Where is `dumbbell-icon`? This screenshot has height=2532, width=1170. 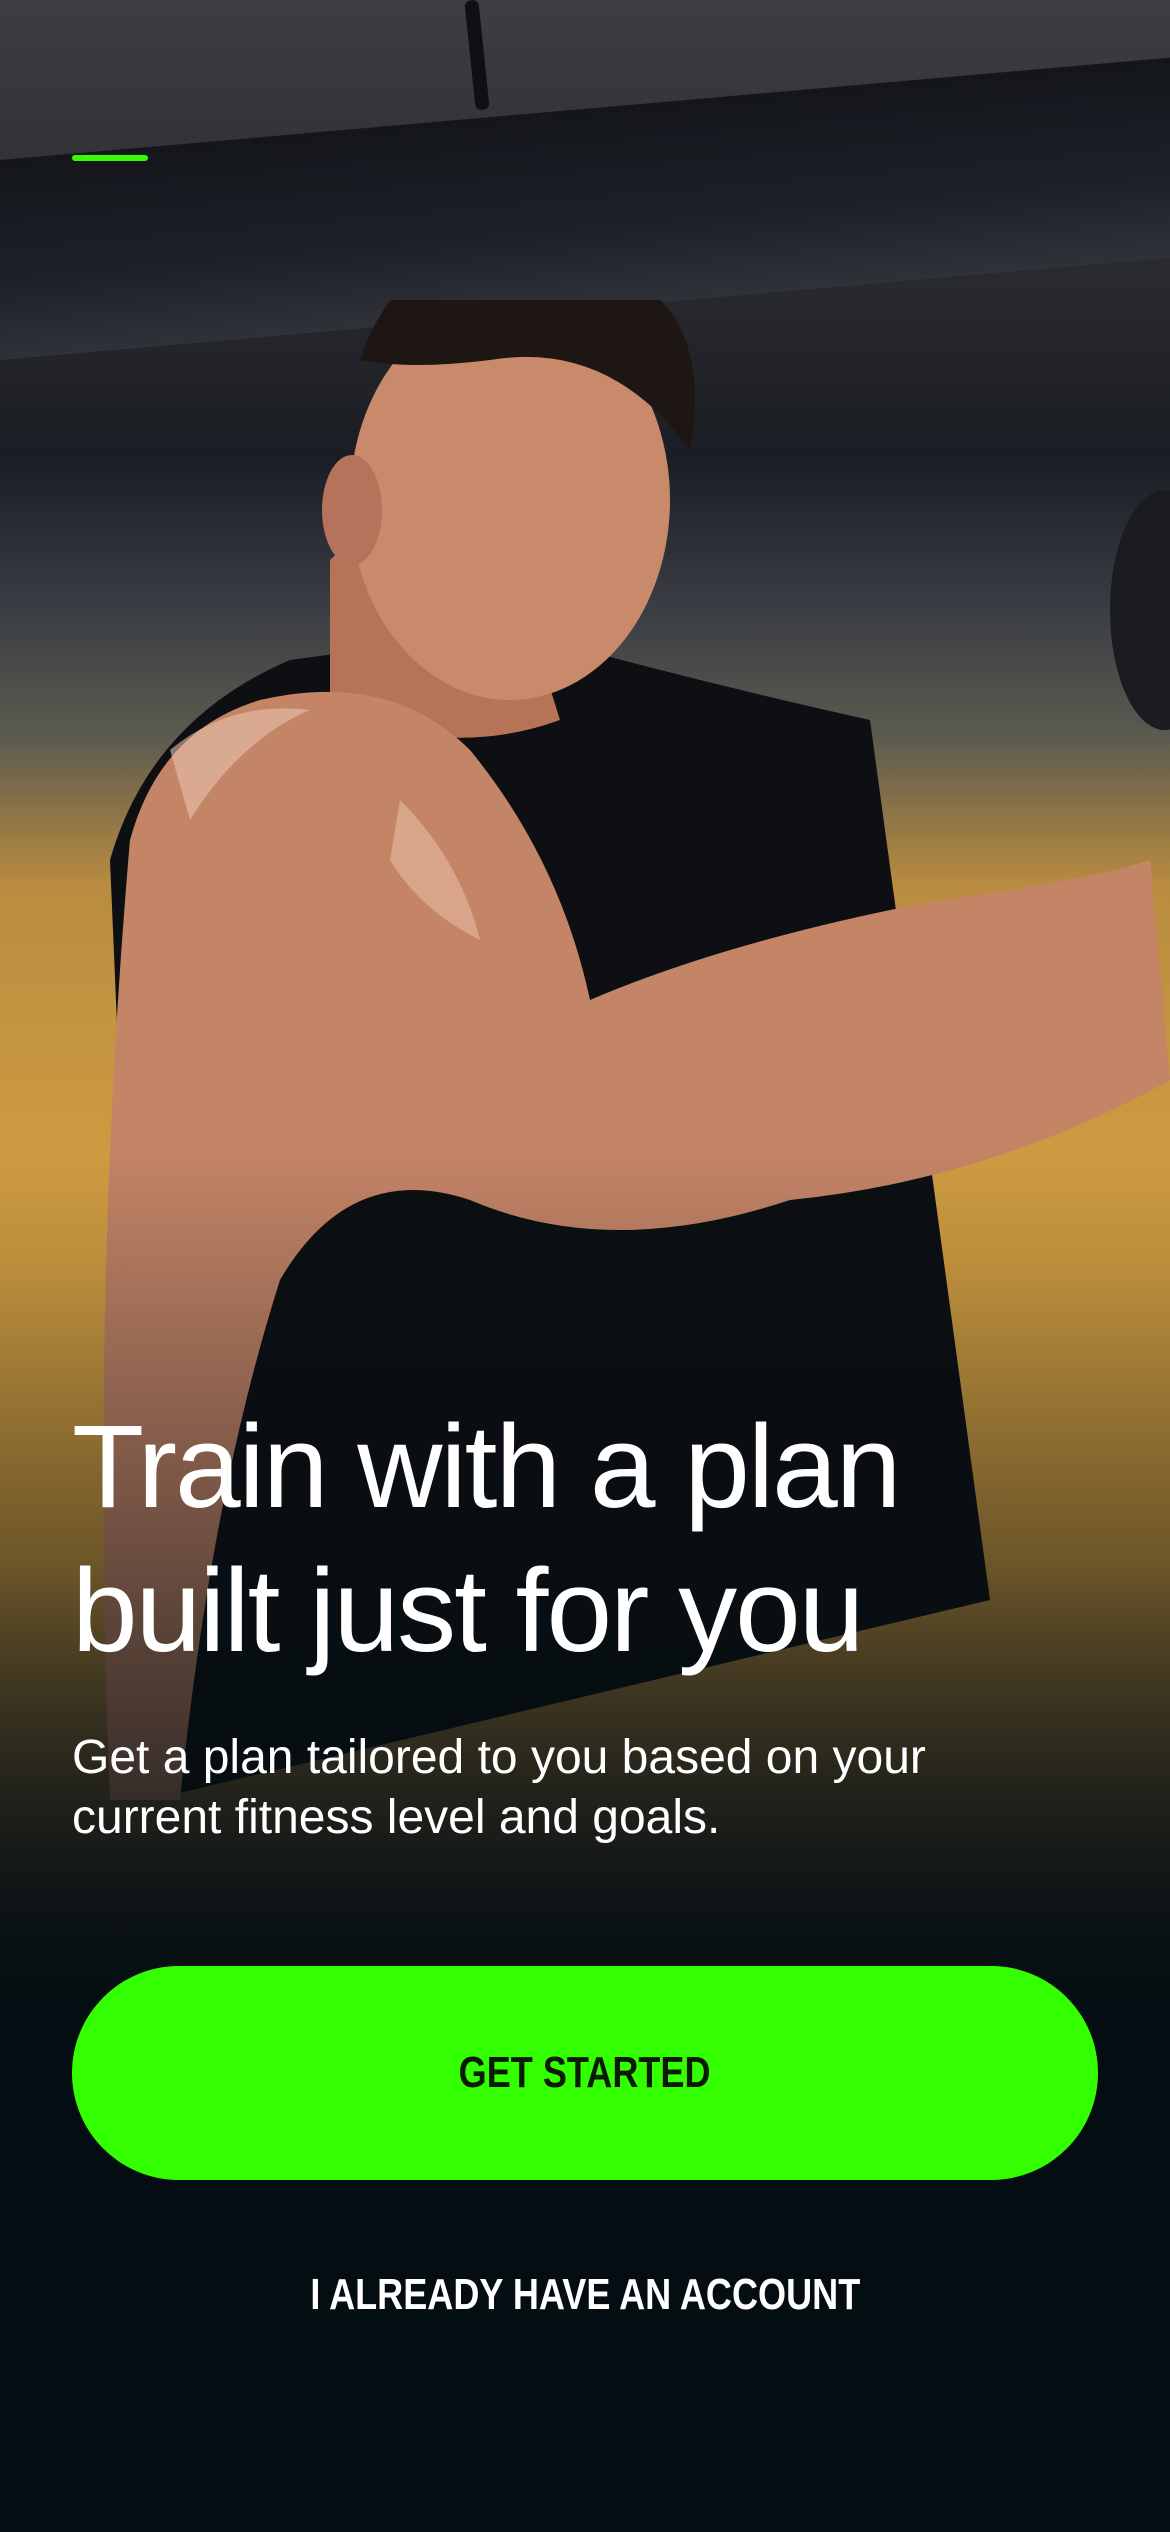 dumbbell-icon is located at coordinates (1140, 610).